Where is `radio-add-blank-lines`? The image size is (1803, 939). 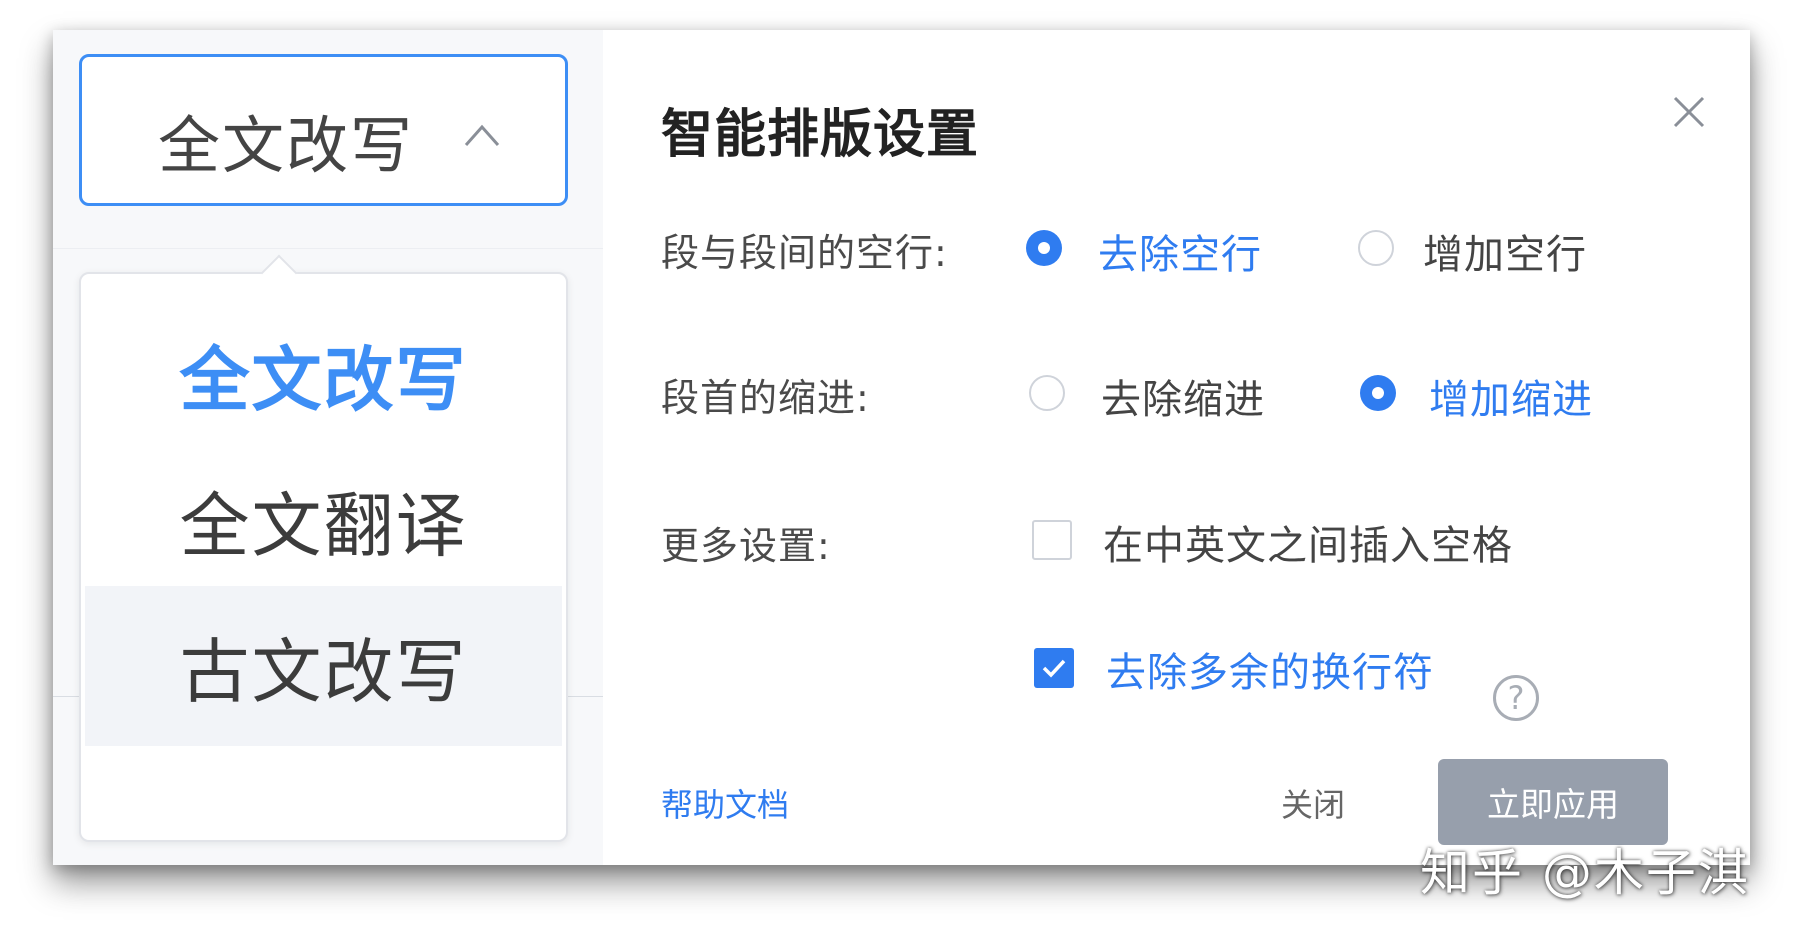
radio-add-blank-lines is located at coordinates (1376, 248).